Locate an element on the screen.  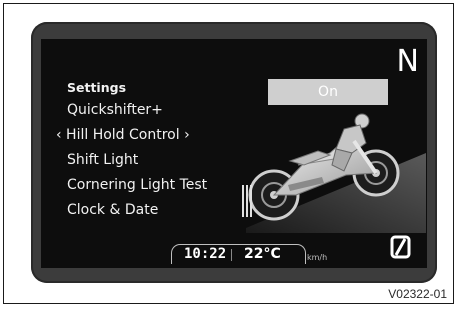
menu-item-hill-hold-control: ‹ Hill Hold Control › is located at coordinates (123, 135).